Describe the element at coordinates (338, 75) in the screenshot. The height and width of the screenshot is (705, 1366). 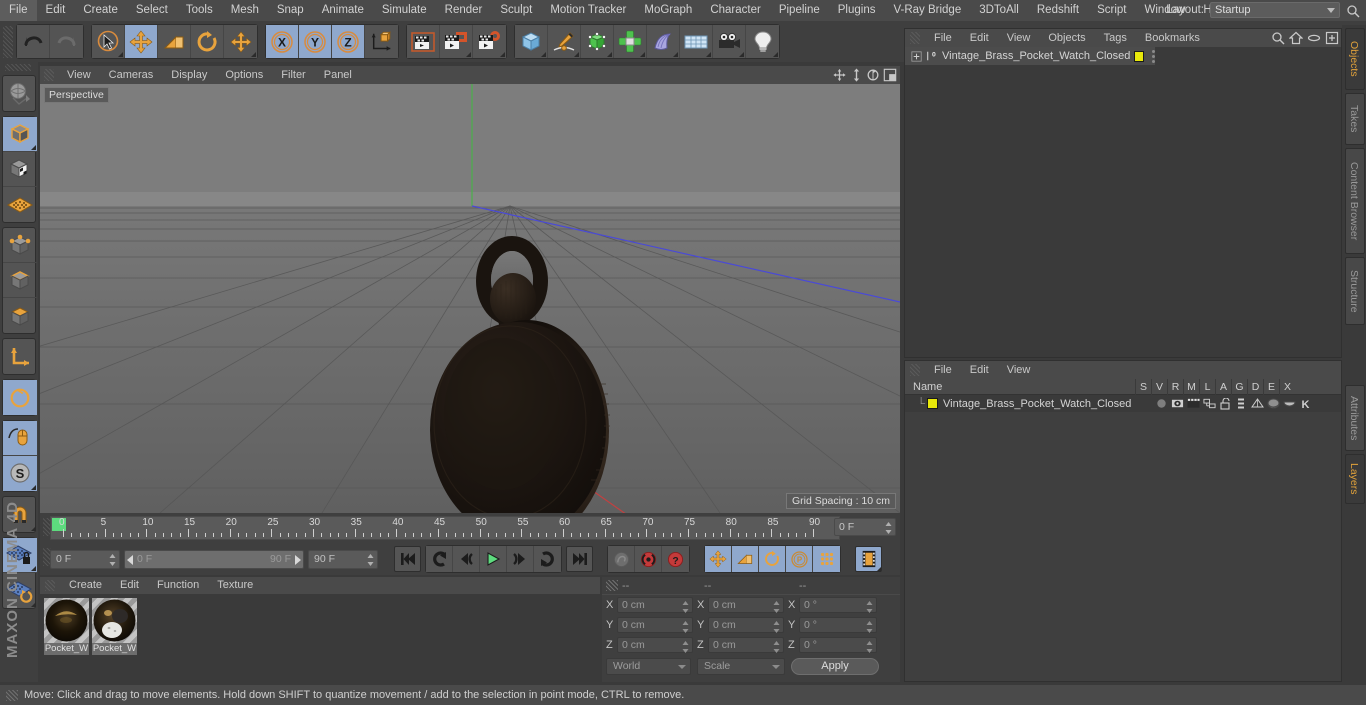
I see `viewport-menu-panel: Panel` at that location.